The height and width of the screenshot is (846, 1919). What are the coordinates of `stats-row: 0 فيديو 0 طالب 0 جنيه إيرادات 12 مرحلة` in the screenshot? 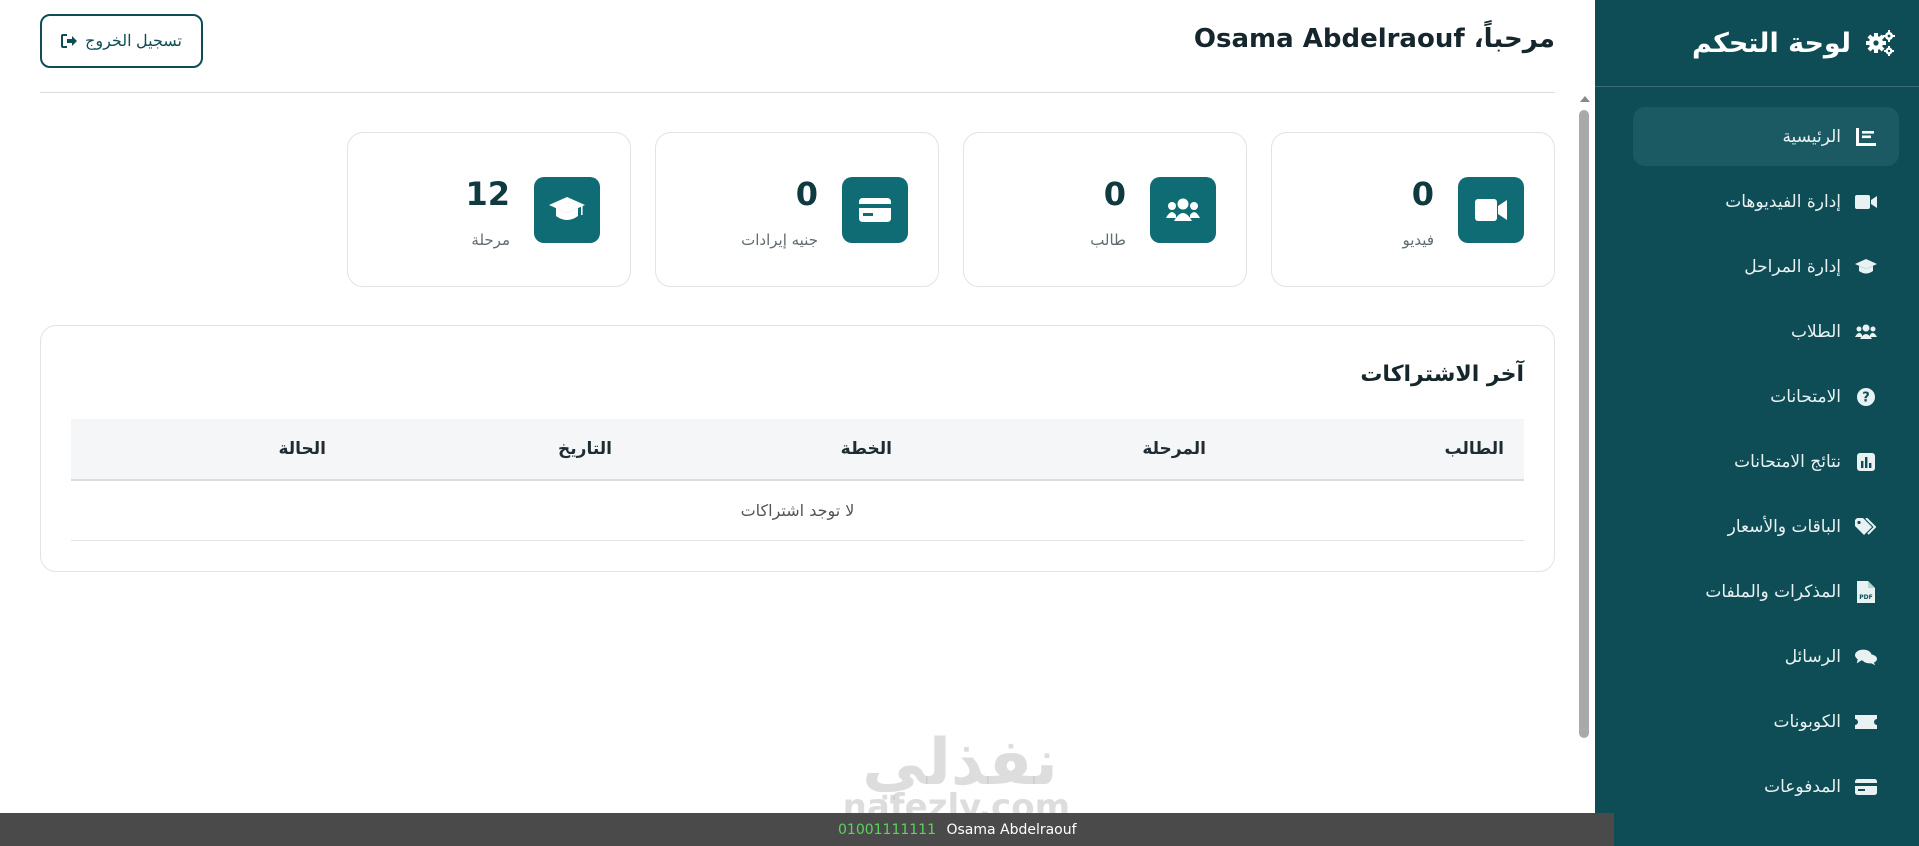 It's located at (797, 209).